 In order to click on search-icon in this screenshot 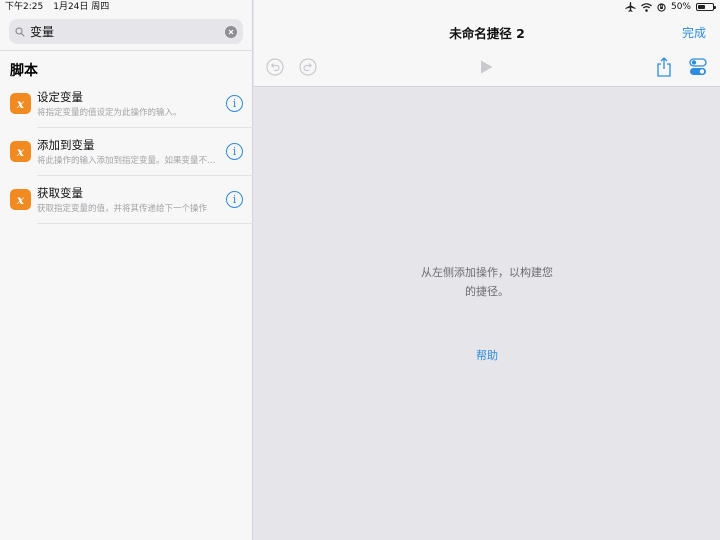, I will do `click(20, 31)`.